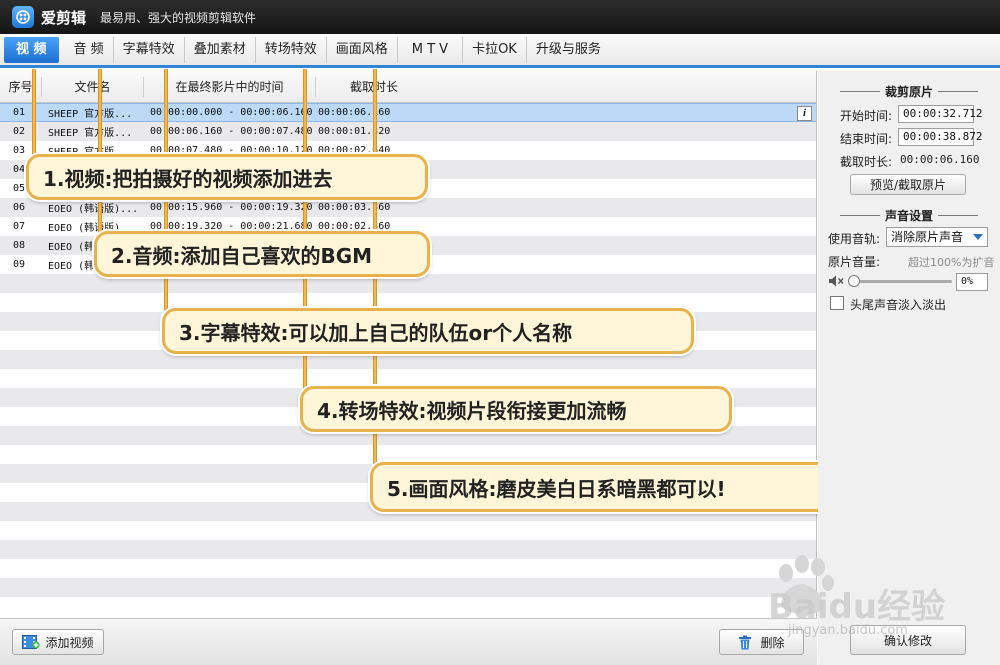 This screenshot has width=1000, height=665. What do you see at coordinates (605, 487) in the screenshot?
I see `callout-picture-style: 5.画面风格:磨皮美白日系暗黑都可以!` at bounding box center [605, 487].